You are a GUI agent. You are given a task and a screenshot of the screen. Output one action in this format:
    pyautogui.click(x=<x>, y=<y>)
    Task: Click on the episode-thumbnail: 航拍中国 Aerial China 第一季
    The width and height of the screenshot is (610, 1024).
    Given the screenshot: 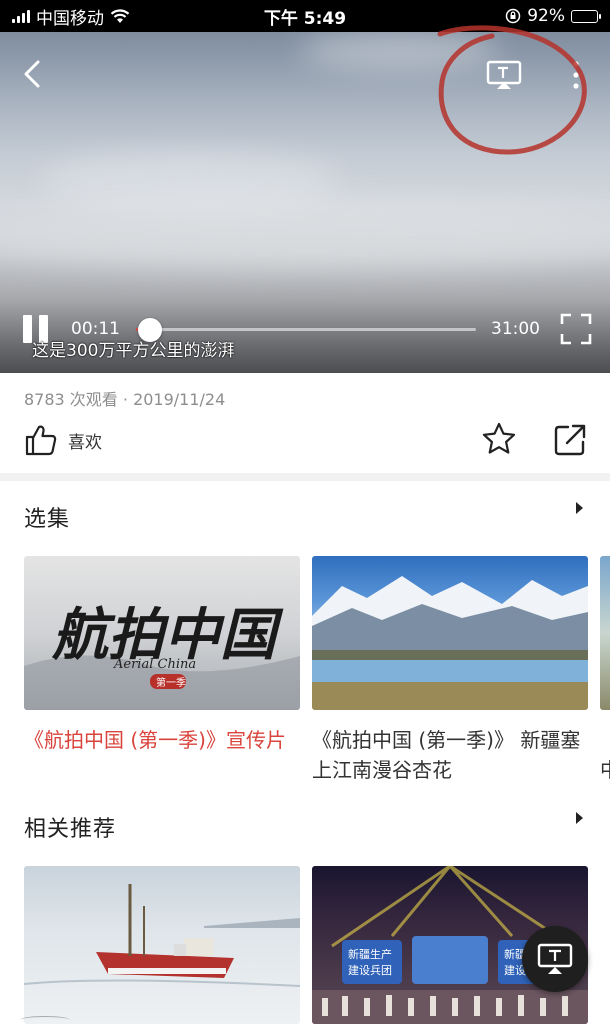 What is the action you would take?
    pyautogui.click(x=162, y=633)
    